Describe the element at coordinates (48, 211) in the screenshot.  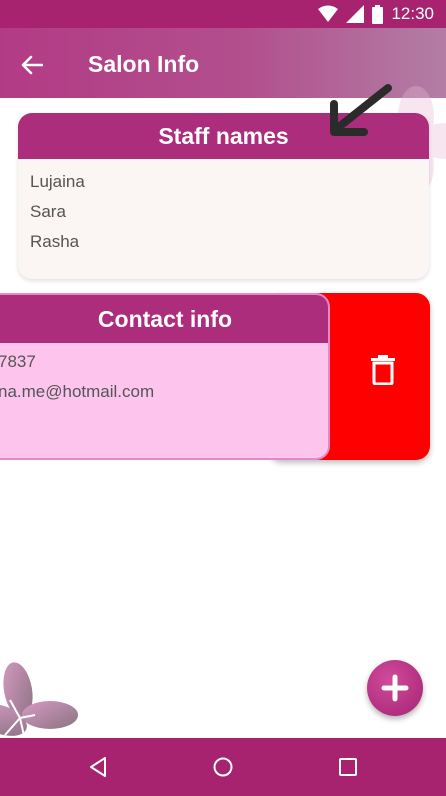
I see `staff-name-item: Sara` at that location.